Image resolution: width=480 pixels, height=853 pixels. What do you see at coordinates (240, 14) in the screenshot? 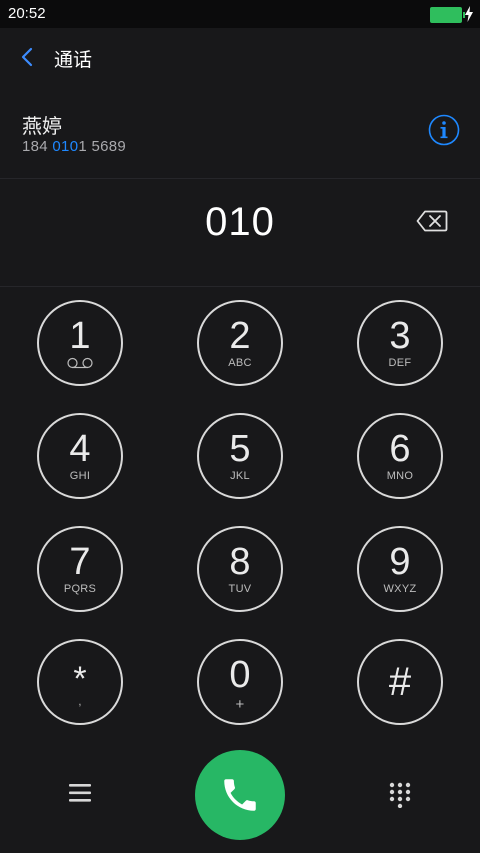
I see `status-bar: 20:52` at bounding box center [240, 14].